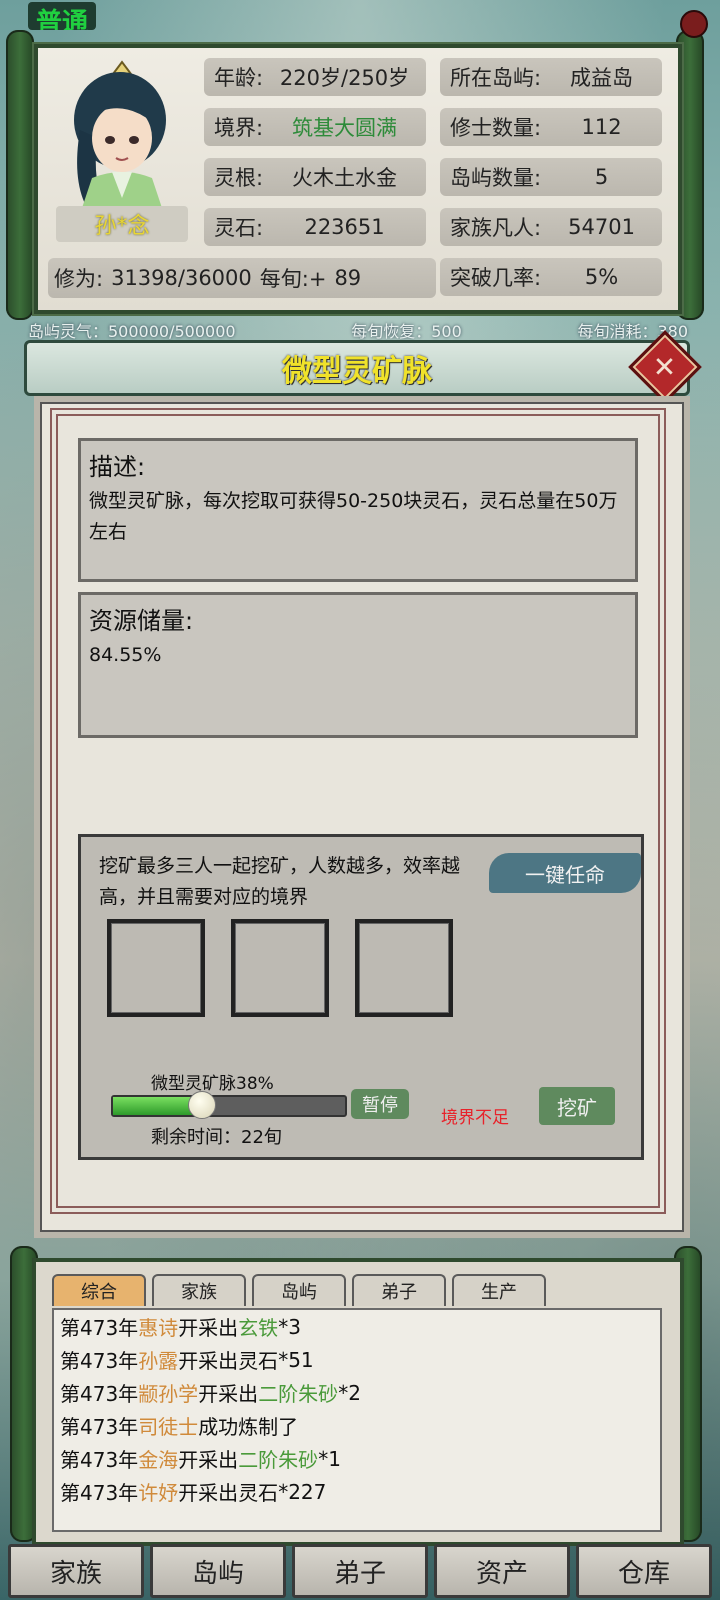 The height and width of the screenshot is (1600, 720). Describe the element at coordinates (344, 78) in the screenshot. I see `age-value: 220岁/250岁` at that location.